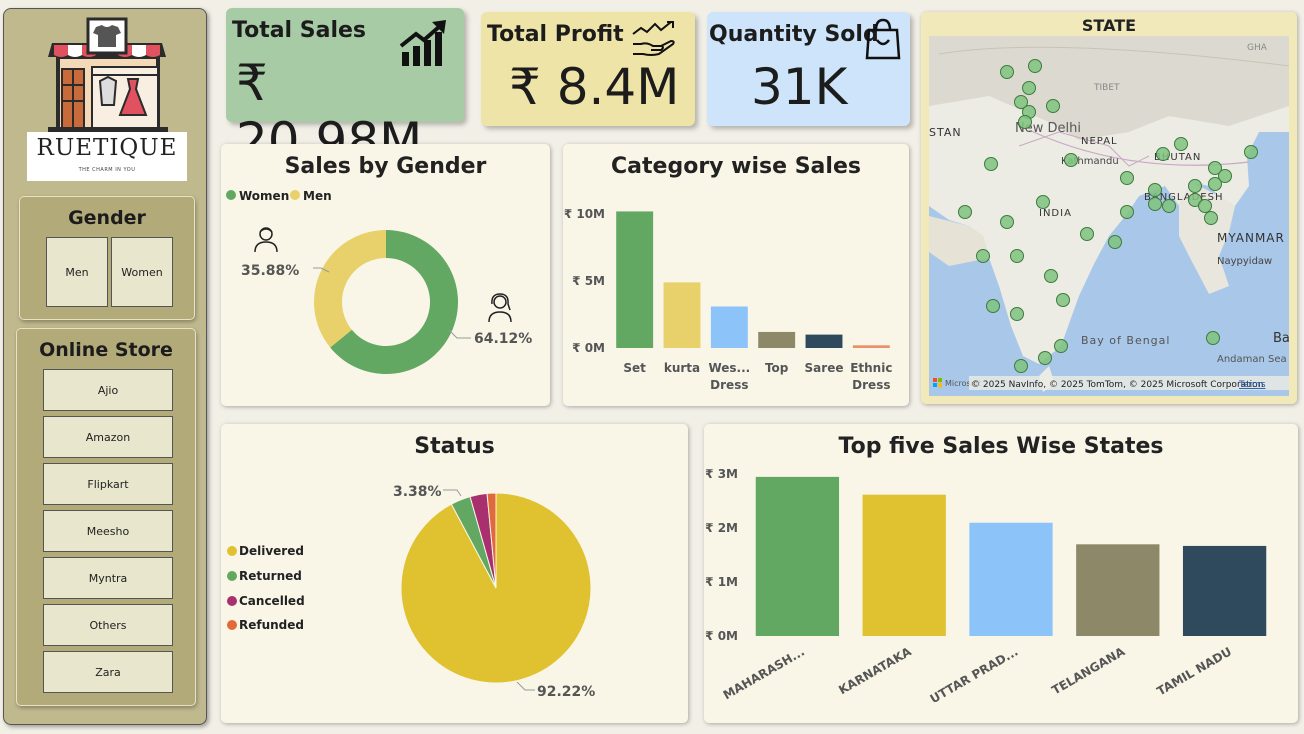 This screenshot has width=1304, height=734. Describe the element at coordinates (317, 196) in the screenshot. I see `legend-men-label: Men` at that location.